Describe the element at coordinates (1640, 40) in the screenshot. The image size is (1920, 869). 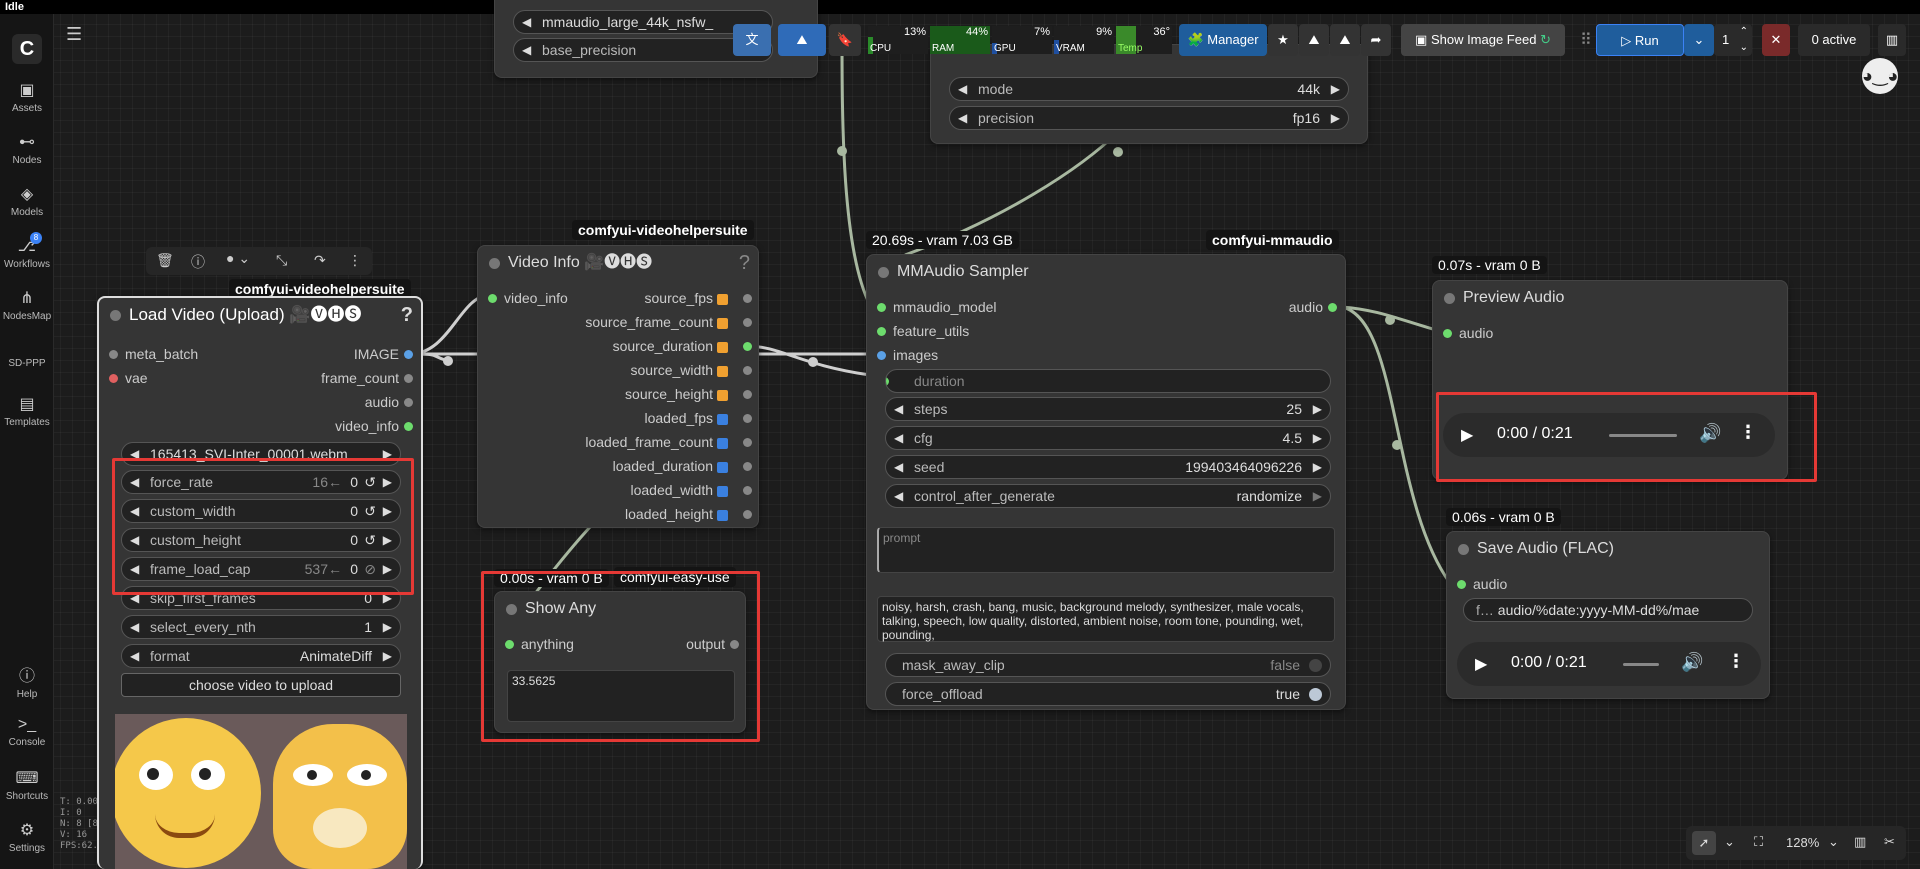
I see `run-button: ▷ Run` at that location.